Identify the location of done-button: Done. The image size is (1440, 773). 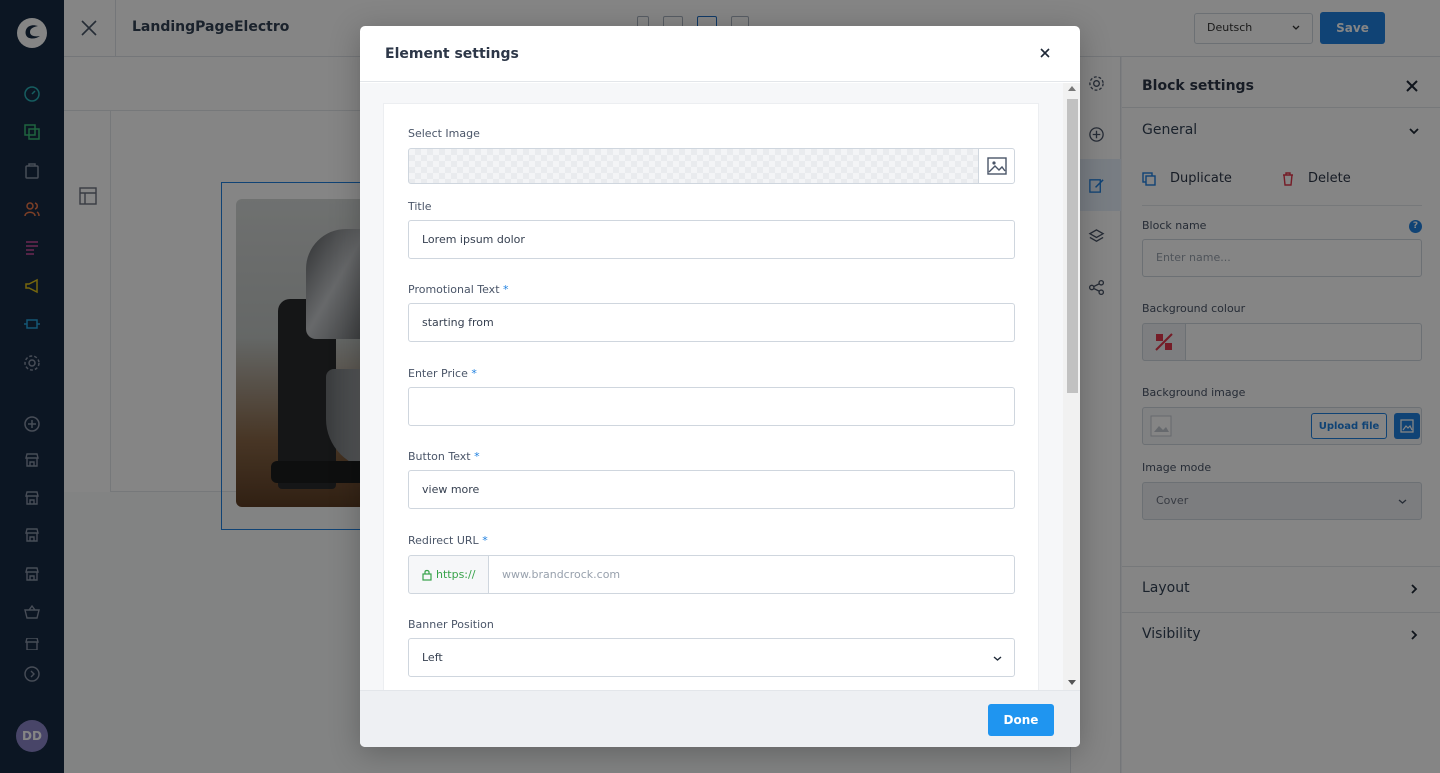
(1021, 720).